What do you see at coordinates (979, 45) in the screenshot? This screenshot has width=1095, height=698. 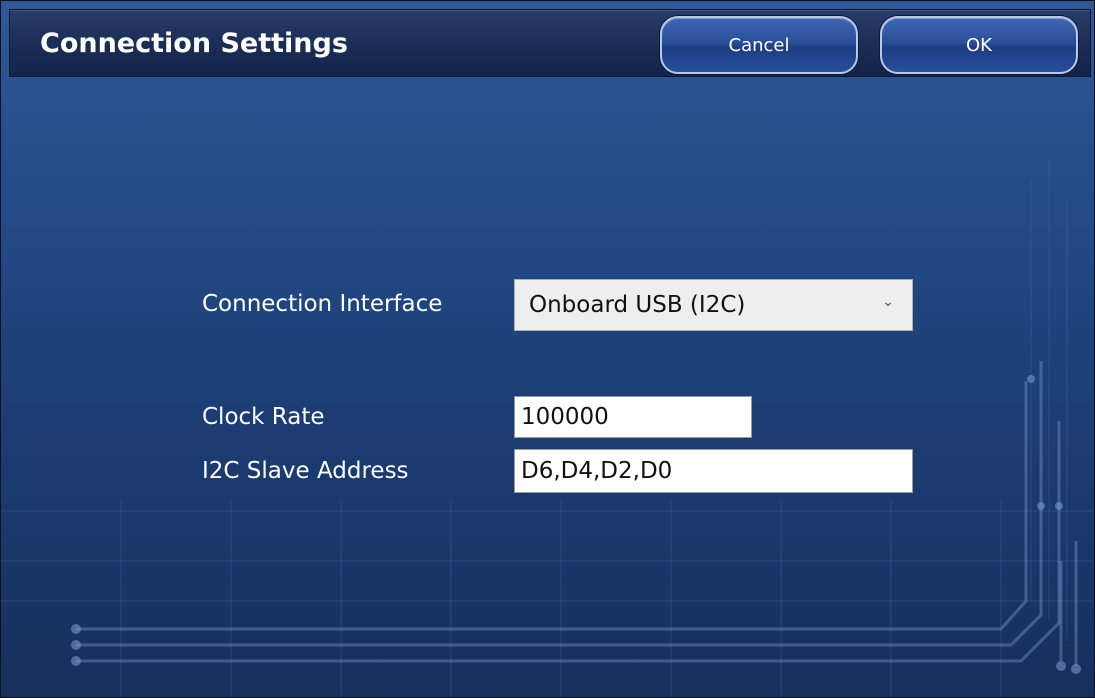 I see `ok-button: OK` at bounding box center [979, 45].